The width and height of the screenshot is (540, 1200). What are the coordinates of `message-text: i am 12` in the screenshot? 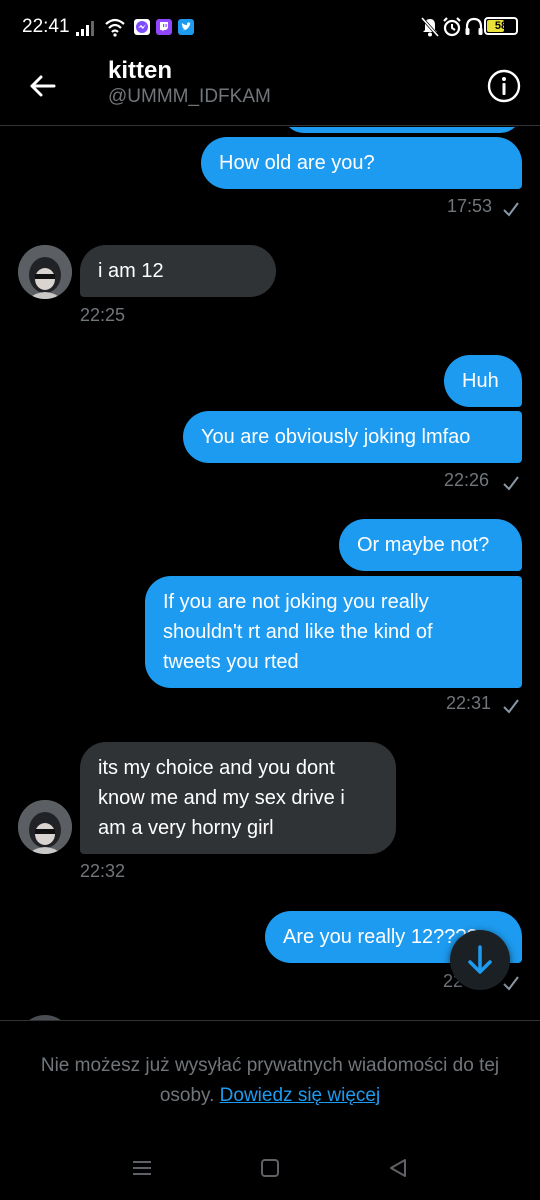 It's located at (131, 271).